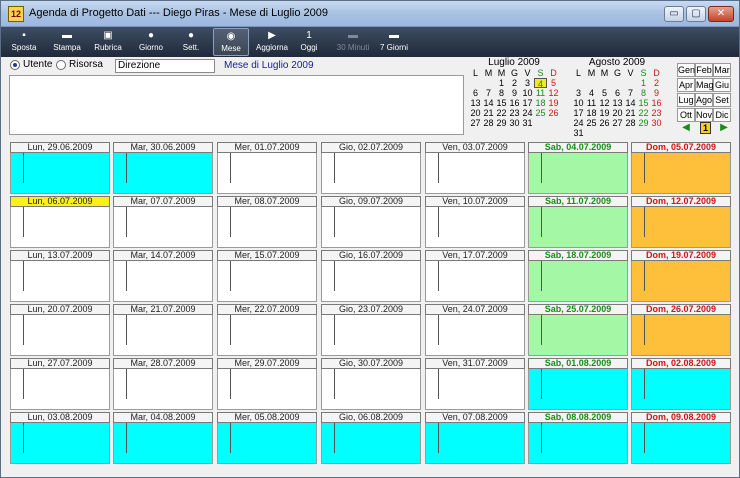 This screenshot has height=478, width=740. Describe the element at coordinates (163, 363) in the screenshot. I see `day-header: Mar, 28.07.2009` at that location.